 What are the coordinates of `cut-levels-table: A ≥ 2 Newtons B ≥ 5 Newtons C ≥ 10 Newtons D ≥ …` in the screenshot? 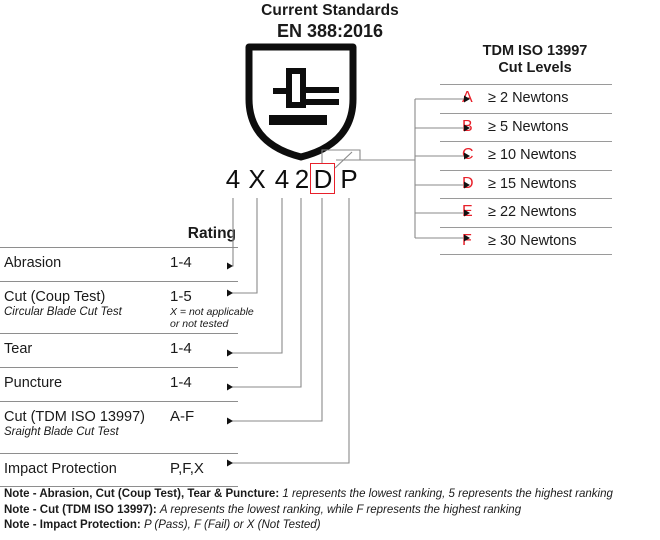 It's located at (526, 169).